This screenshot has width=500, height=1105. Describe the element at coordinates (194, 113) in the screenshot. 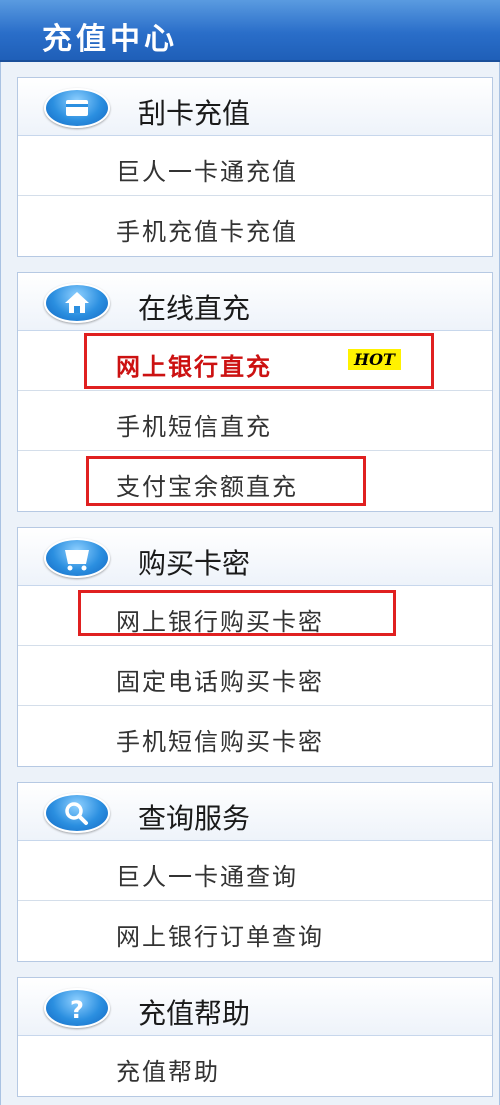

I see `section-title: 刮卡充值` at that location.